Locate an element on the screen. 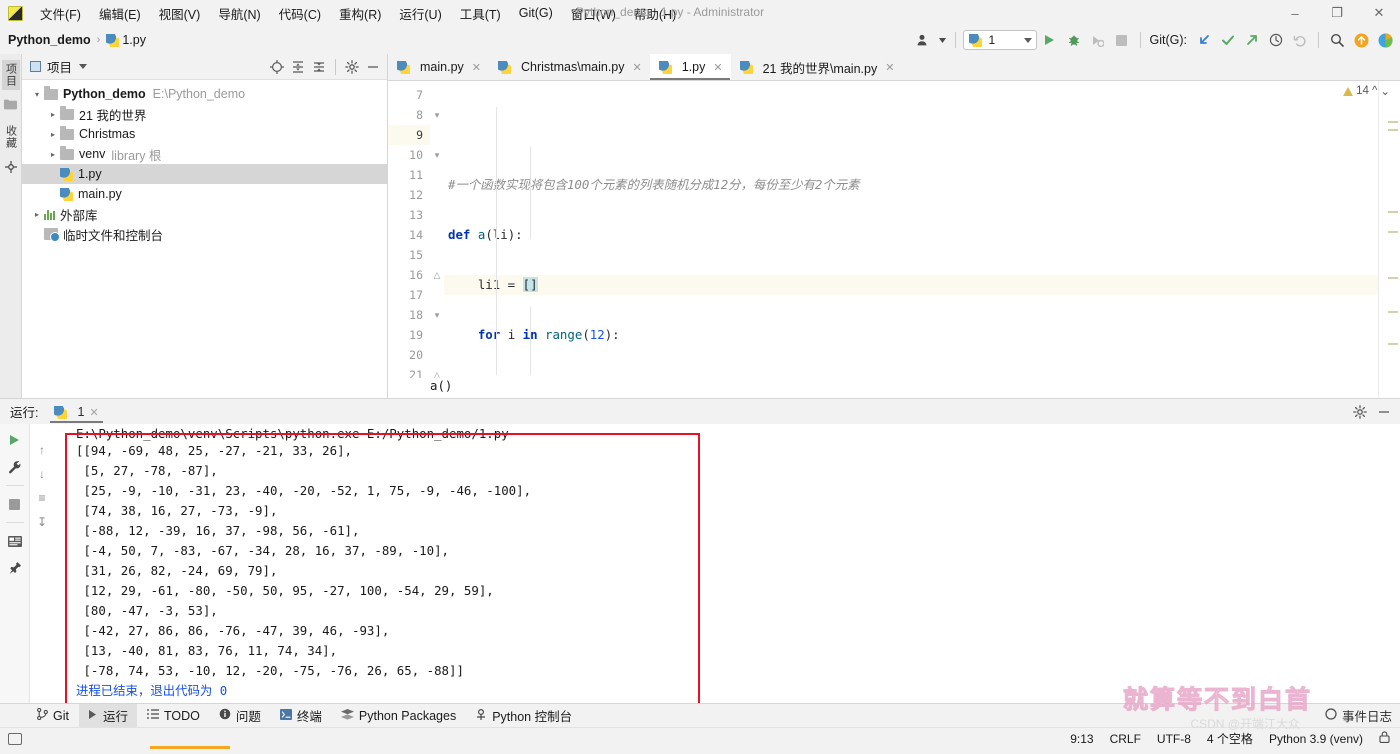 This screenshot has height=754, width=1400. next-problem-icon: ⌄ is located at coordinates (1385, 91).